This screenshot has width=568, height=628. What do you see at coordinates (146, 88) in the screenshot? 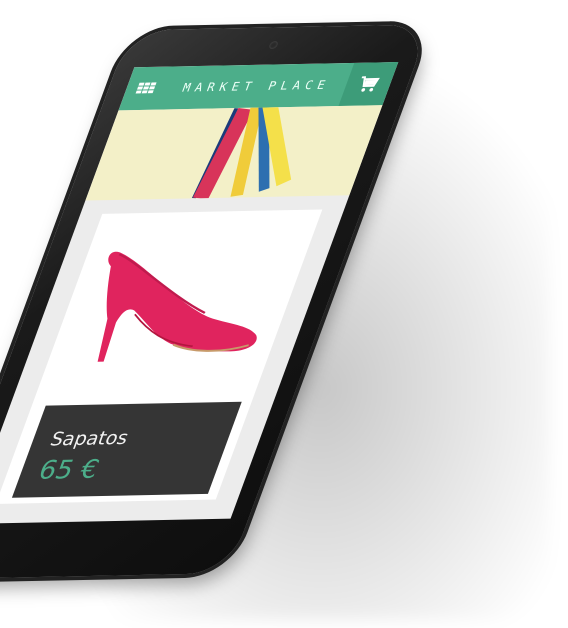
I see `grid-icon` at bounding box center [146, 88].